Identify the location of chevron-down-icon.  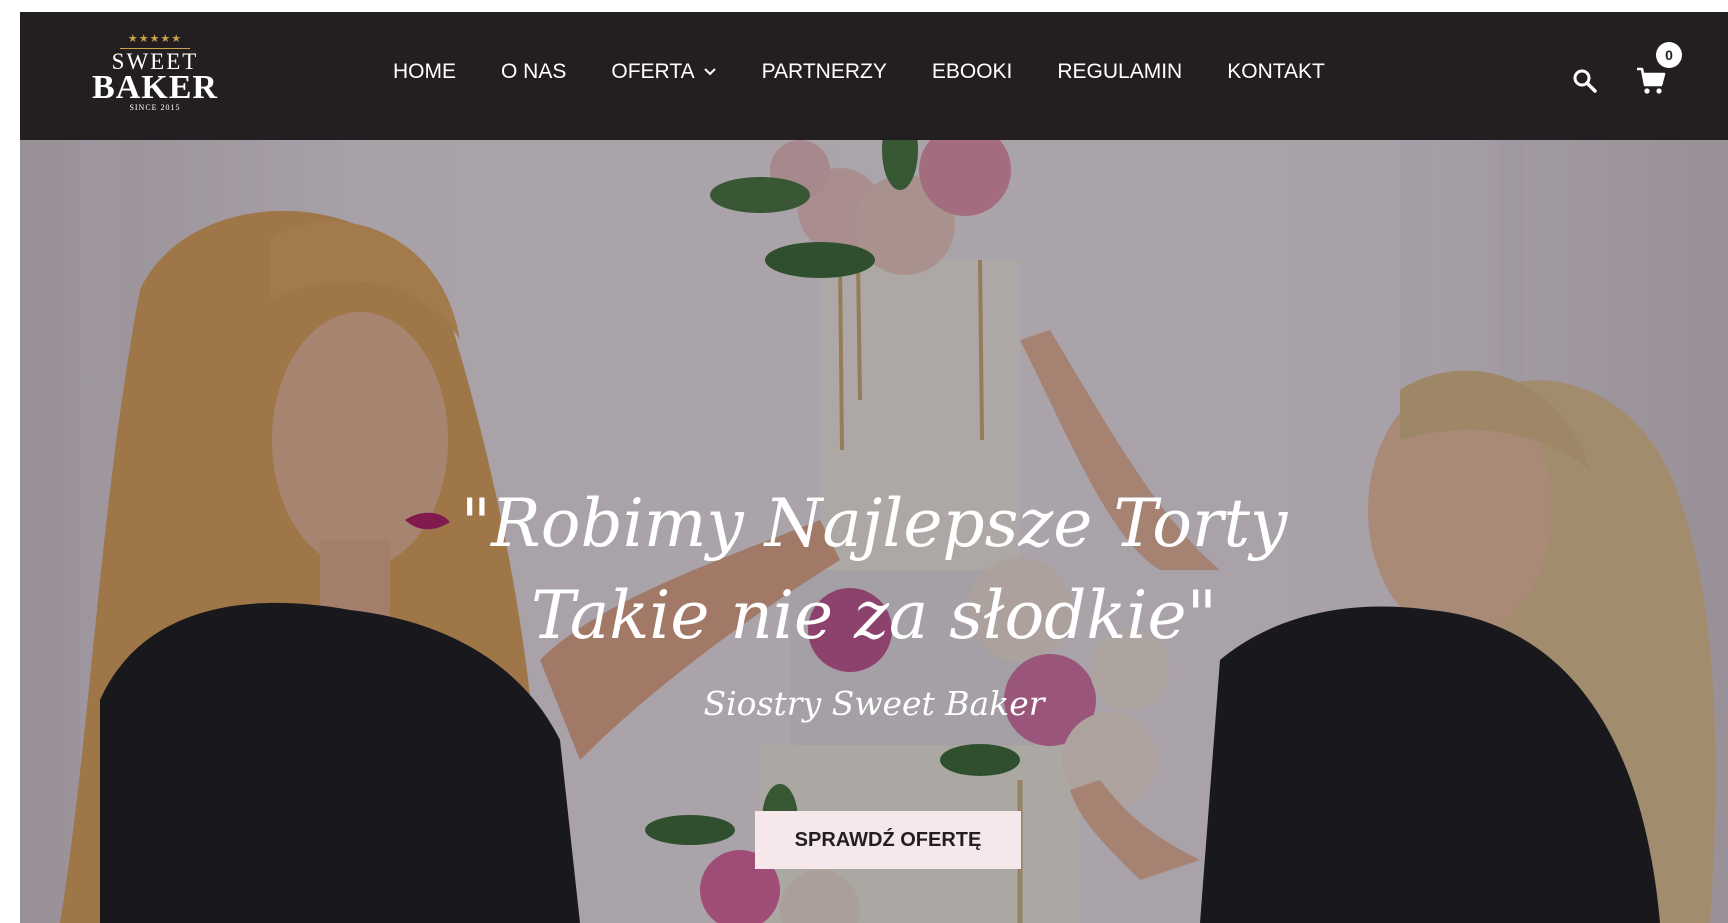
(709, 72).